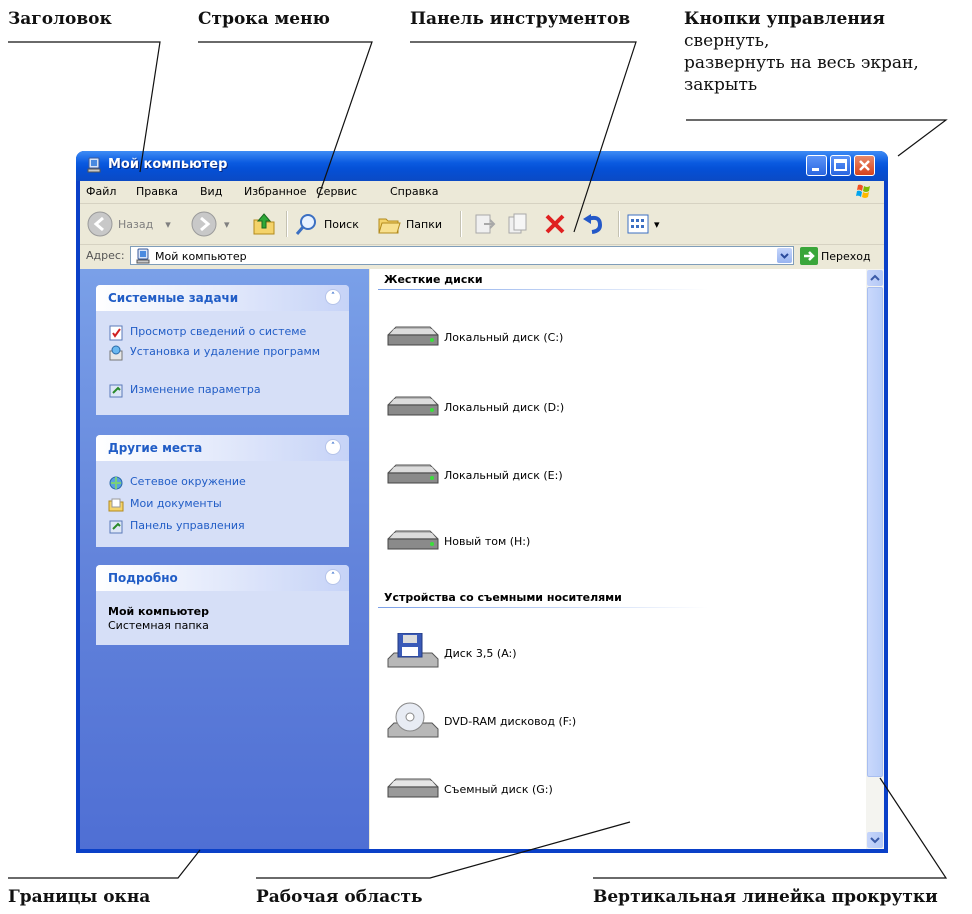  Describe the element at coordinates (457, 541) in the screenshot. I see `drive-item: Новый том (H:)` at that location.